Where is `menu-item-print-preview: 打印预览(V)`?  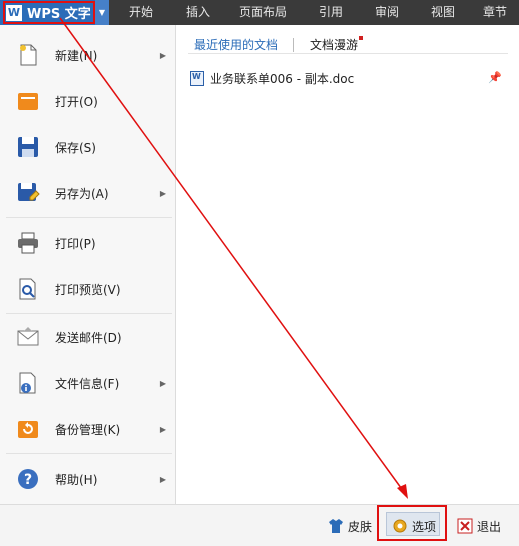
menu-item-print-preview: 打印预览(V) is located at coordinates (88, 289).